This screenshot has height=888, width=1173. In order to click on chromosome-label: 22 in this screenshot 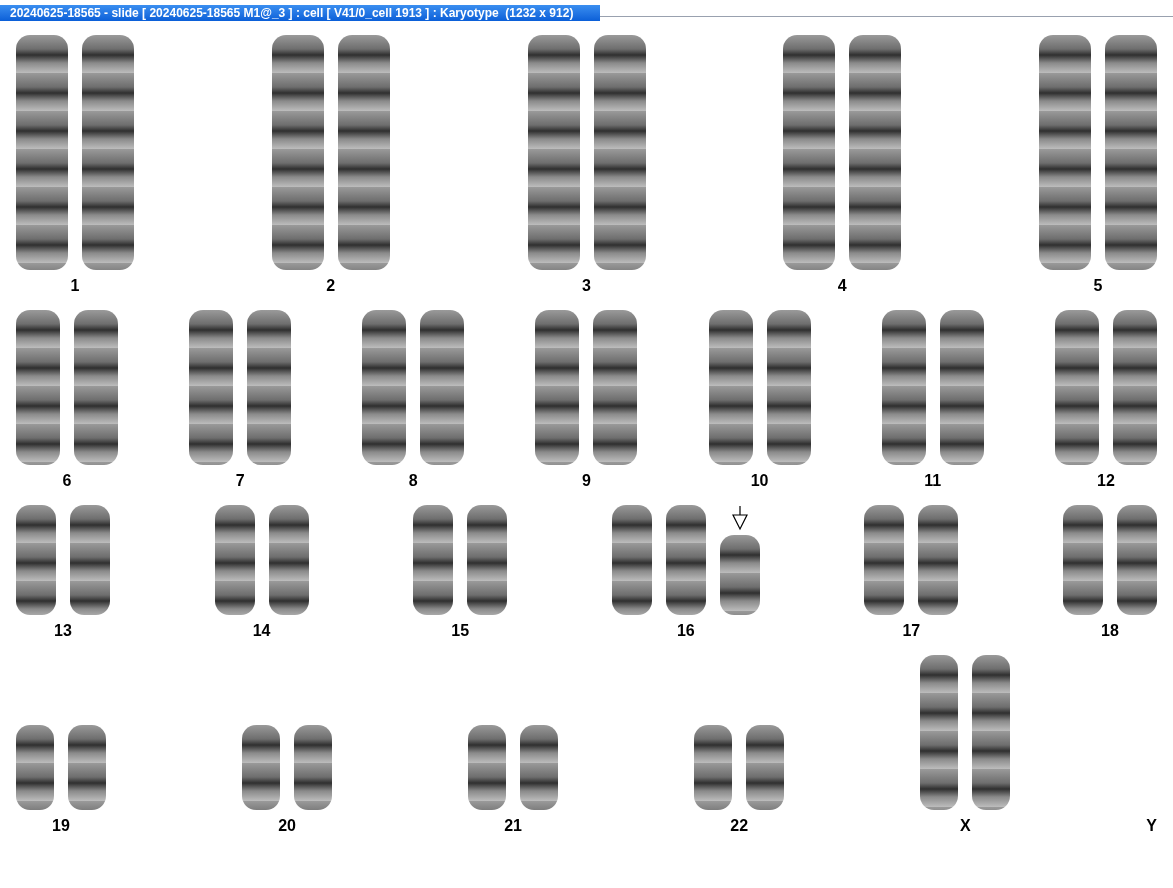, I will do `click(739, 826)`.